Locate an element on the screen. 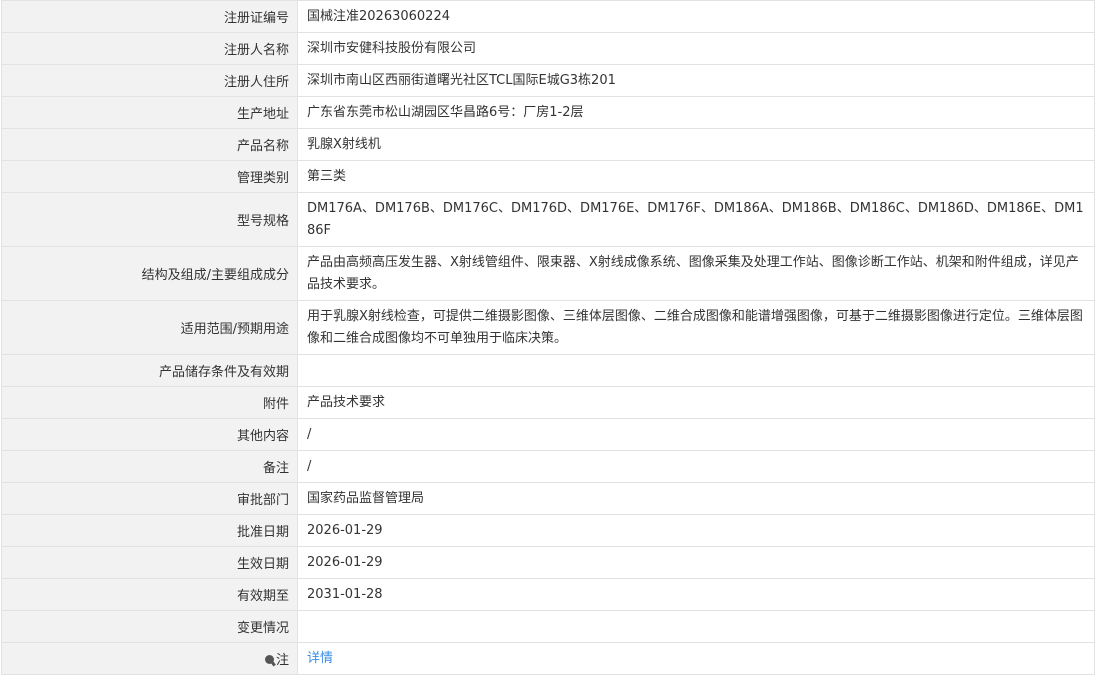 Image resolution: width=1099 pixels, height=683 pixels. value-approval-department: 国家药品监督管理局 is located at coordinates (696, 498).